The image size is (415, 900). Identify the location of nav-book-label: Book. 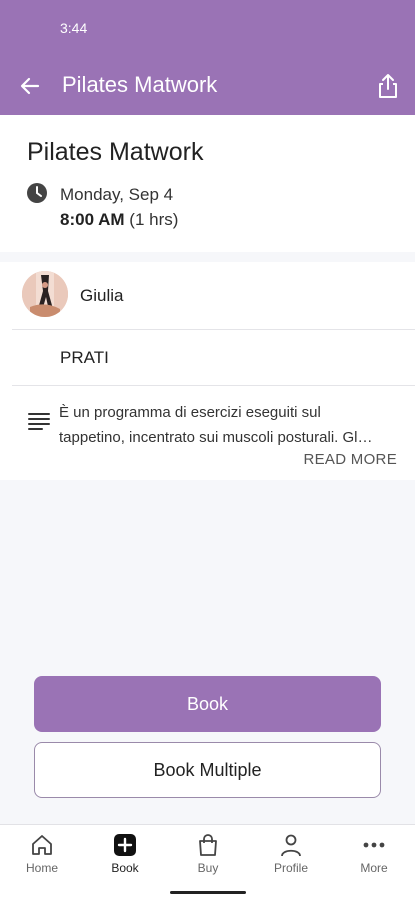
(125, 868).